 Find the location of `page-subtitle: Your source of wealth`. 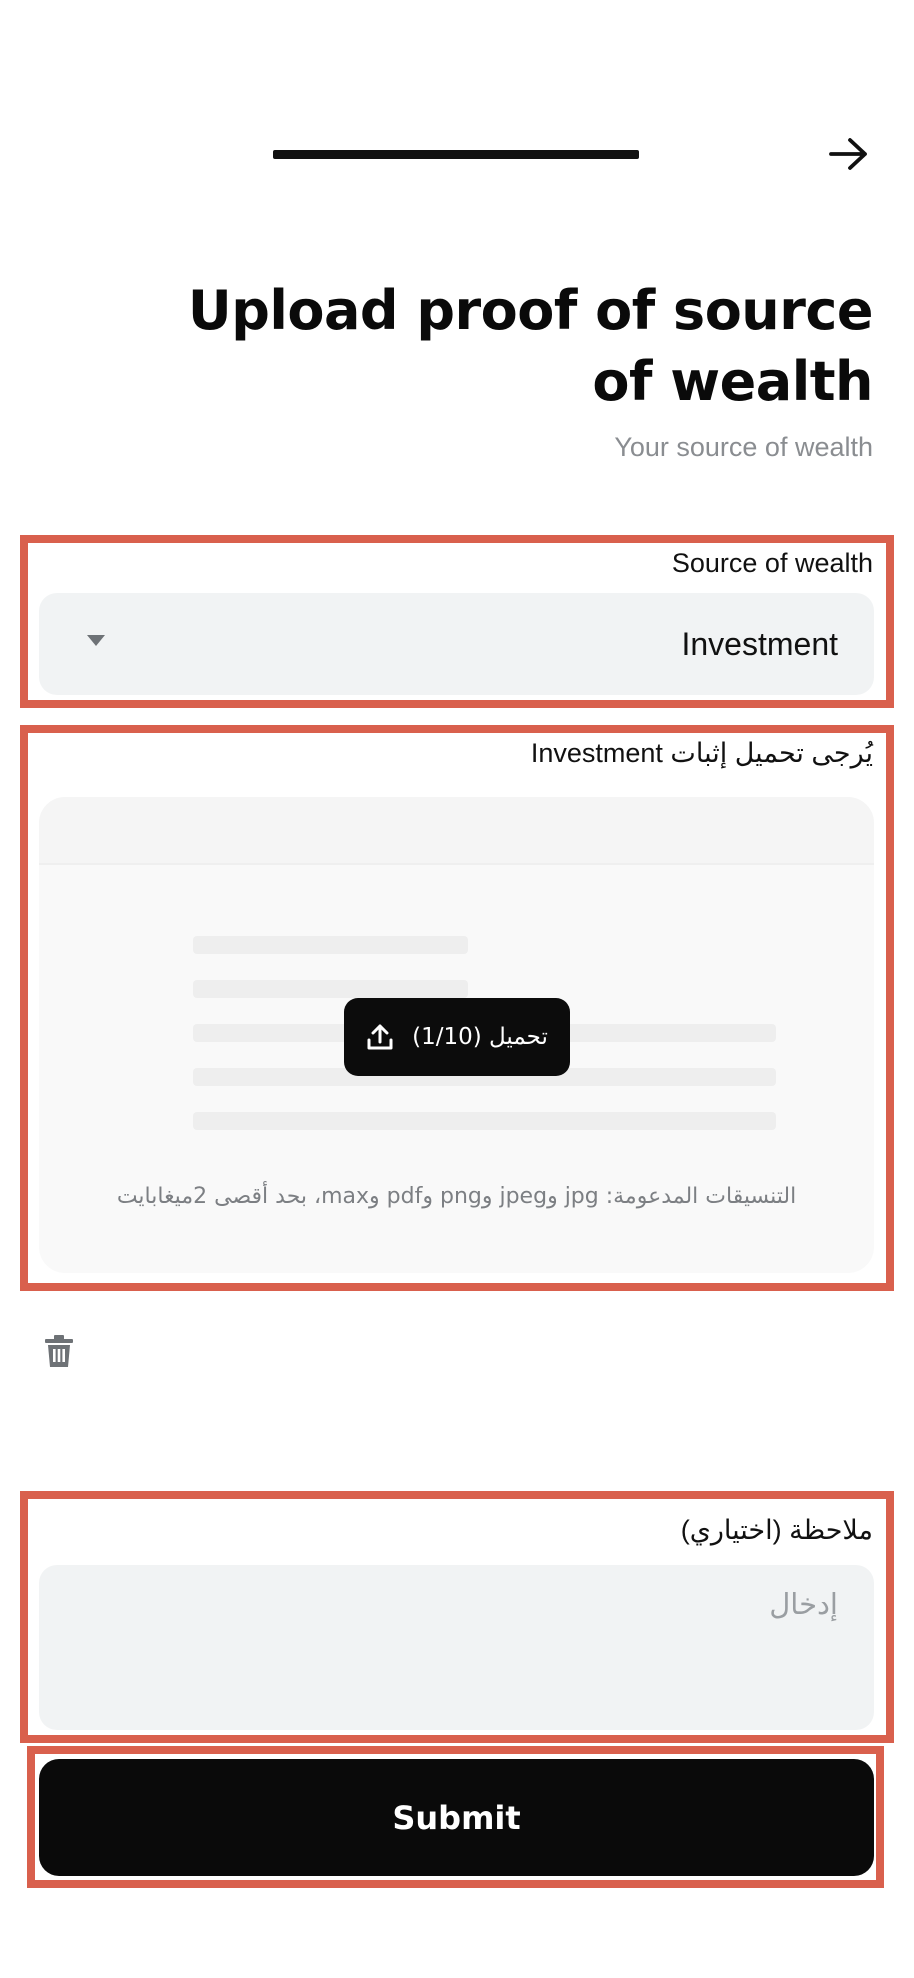

page-subtitle: Your source of wealth is located at coordinates (743, 447).